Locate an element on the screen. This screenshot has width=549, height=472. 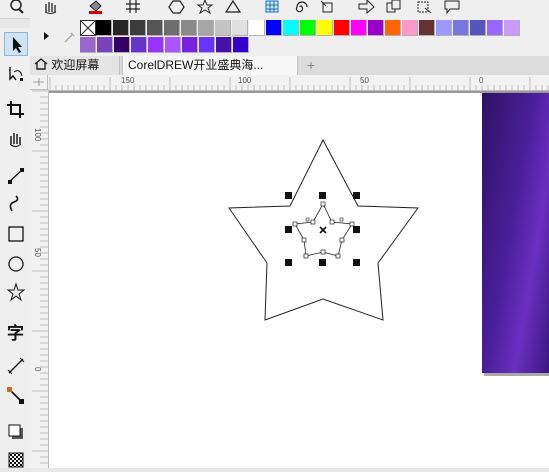
canvas-drawing is located at coordinates (323, 229).